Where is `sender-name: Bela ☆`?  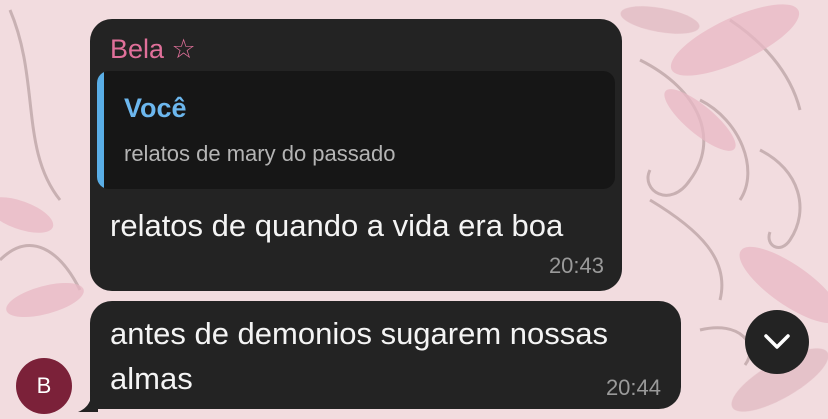
sender-name: Bela ☆ is located at coordinates (153, 49).